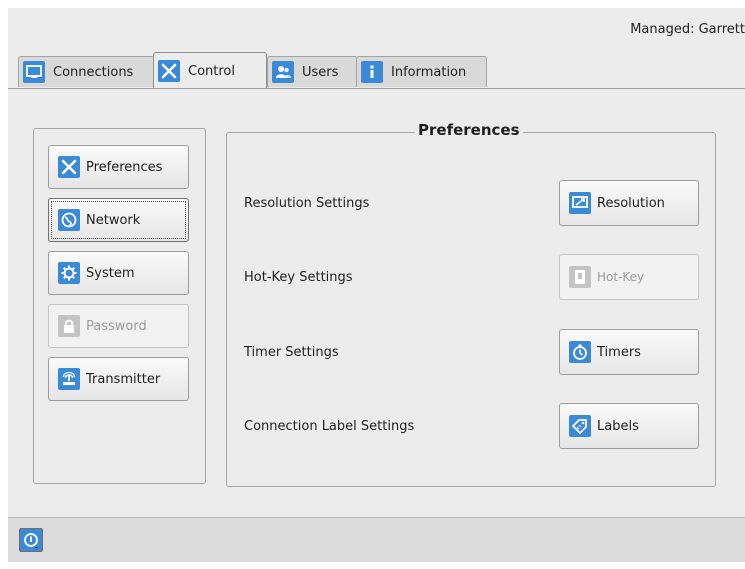 The width and height of the screenshot is (745, 569). I want to click on sidebar-item-label: Network, so click(113, 220).